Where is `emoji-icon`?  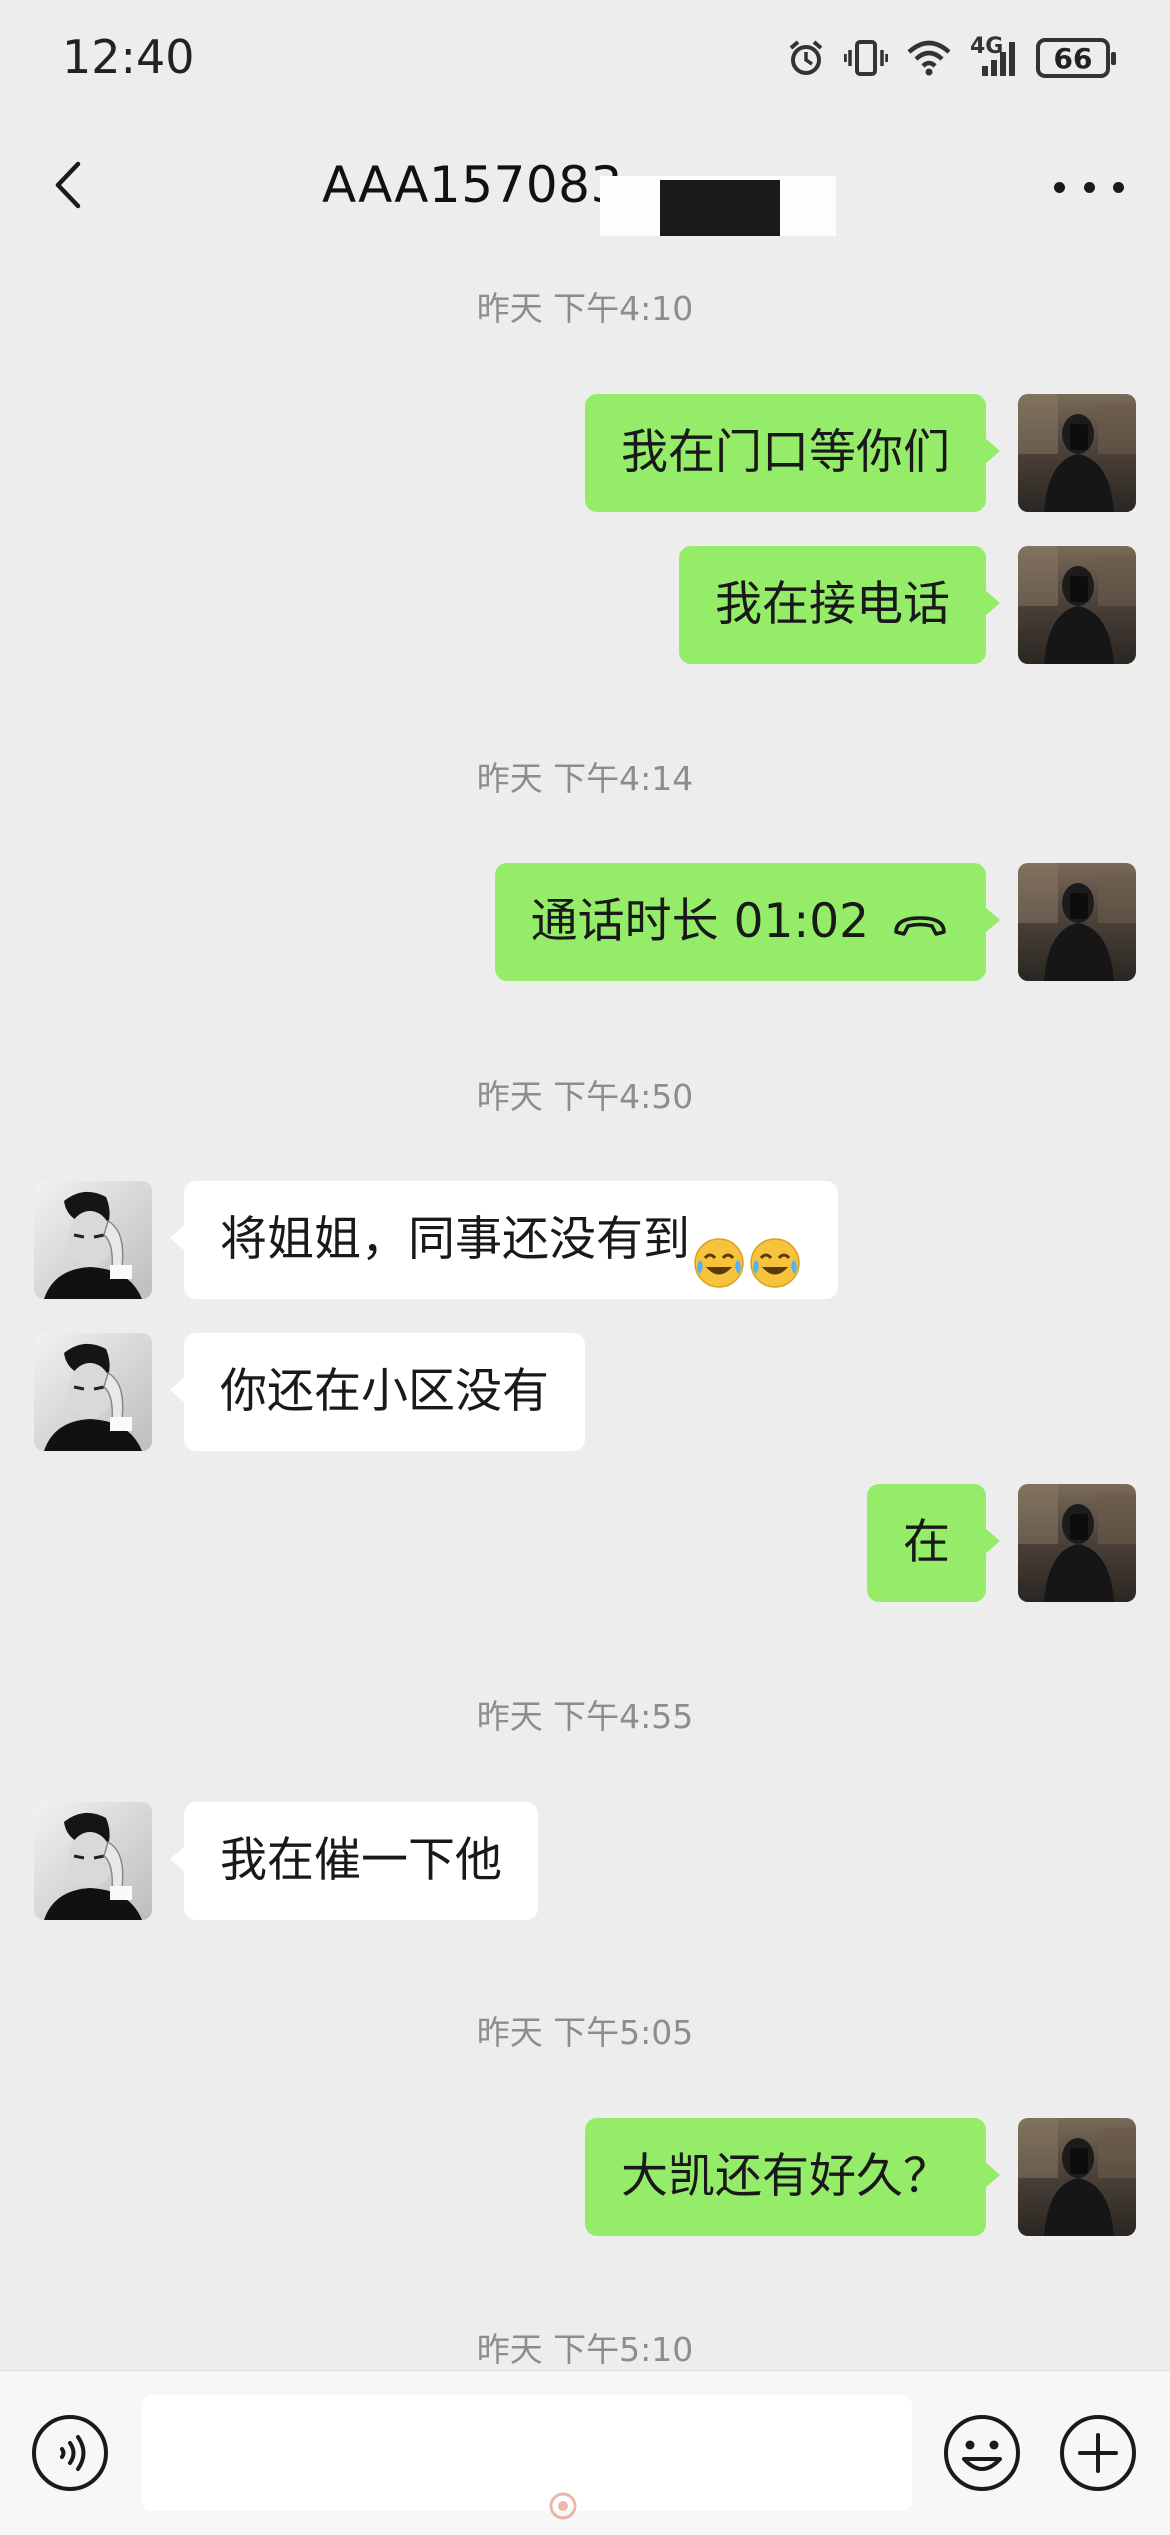
emoji-icon is located at coordinates (982, 2453).